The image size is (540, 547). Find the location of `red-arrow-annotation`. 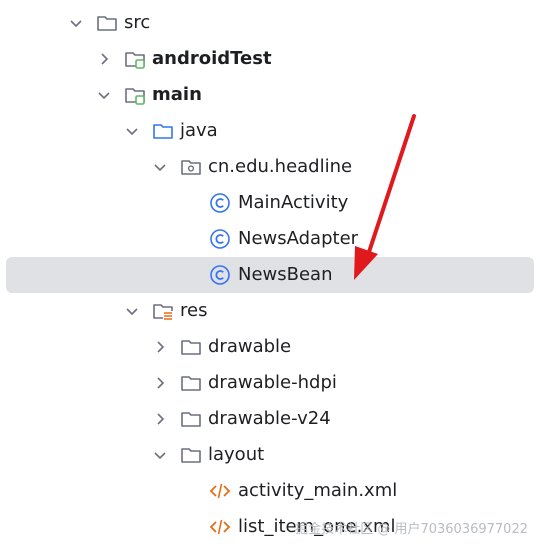

red-arrow-annotation is located at coordinates (385, 197).